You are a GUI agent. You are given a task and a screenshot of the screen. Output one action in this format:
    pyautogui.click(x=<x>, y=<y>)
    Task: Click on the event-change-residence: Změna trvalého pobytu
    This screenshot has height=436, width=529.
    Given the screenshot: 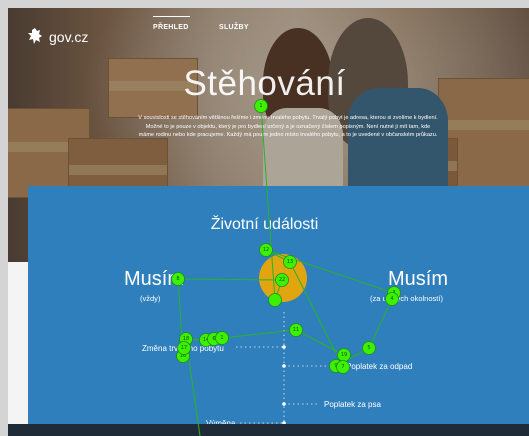 What is the action you would take?
    pyautogui.click(x=183, y=348)
    